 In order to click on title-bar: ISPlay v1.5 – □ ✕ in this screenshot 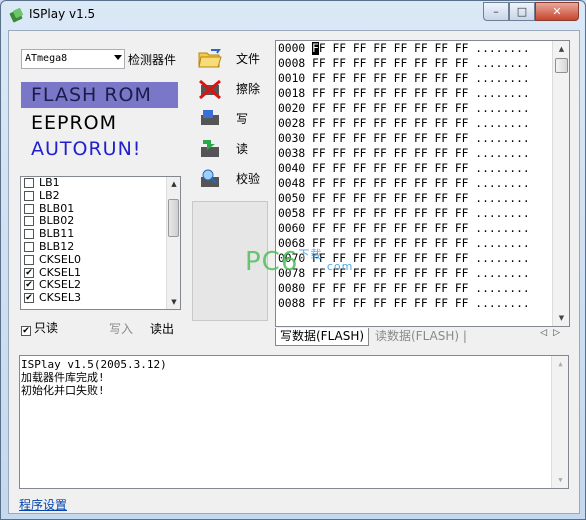, I will do `click(293, 15)`.